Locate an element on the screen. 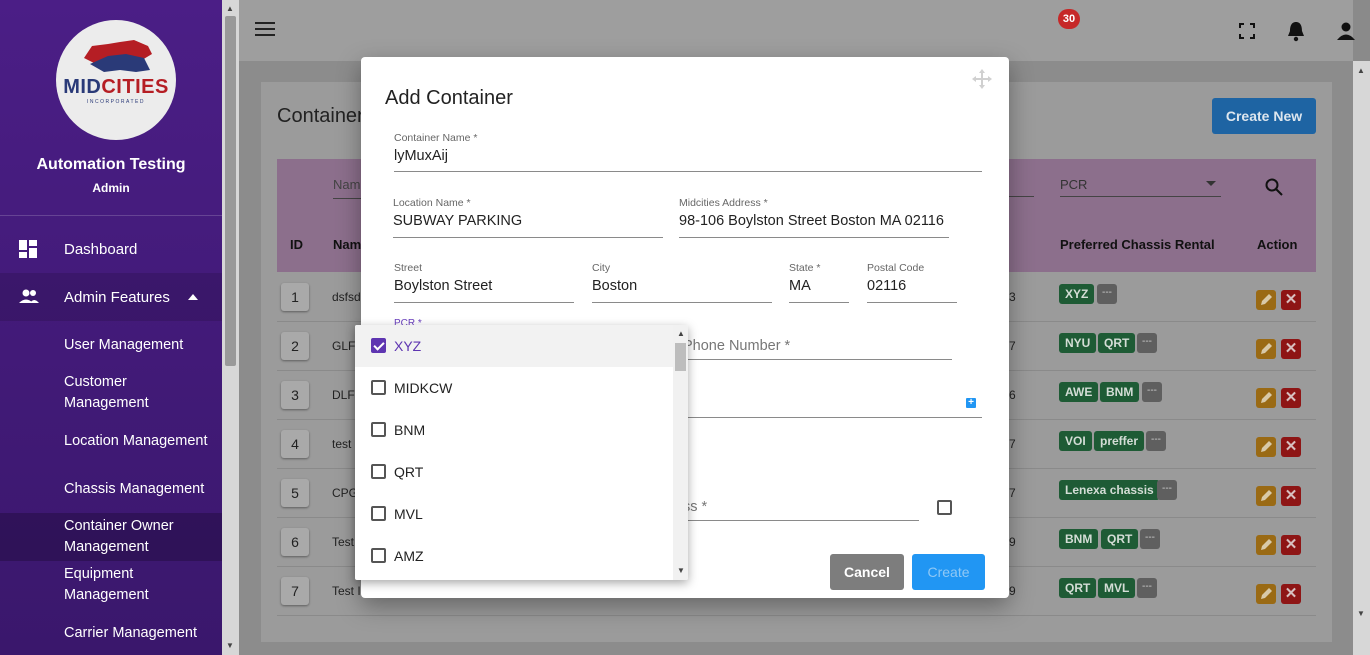  extra-field is located at coordinates (832, 406).